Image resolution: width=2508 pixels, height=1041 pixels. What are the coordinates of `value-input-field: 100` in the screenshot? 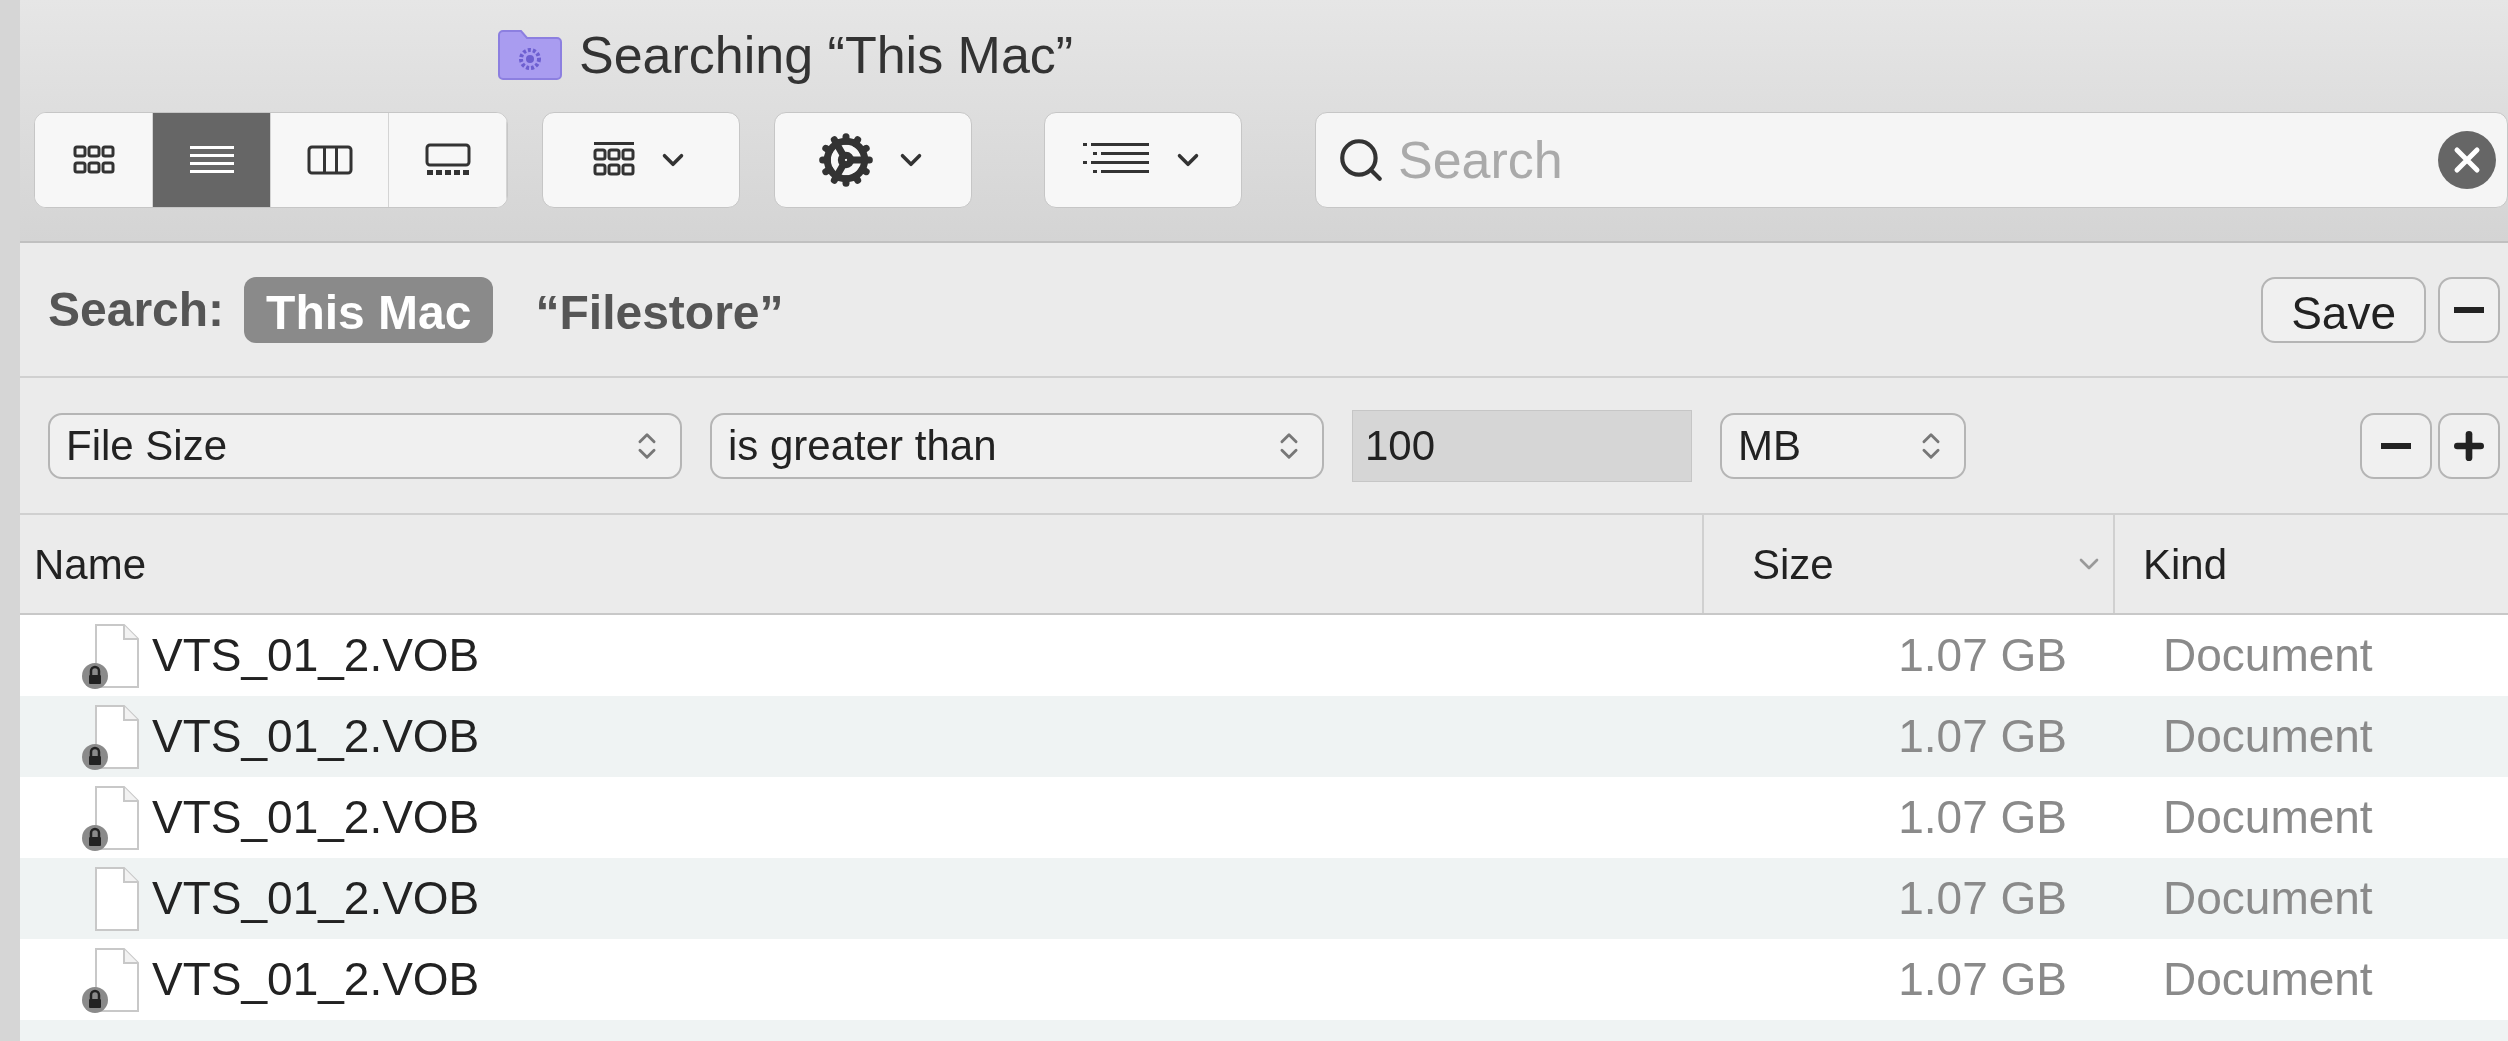 It's located at (1522, 445).